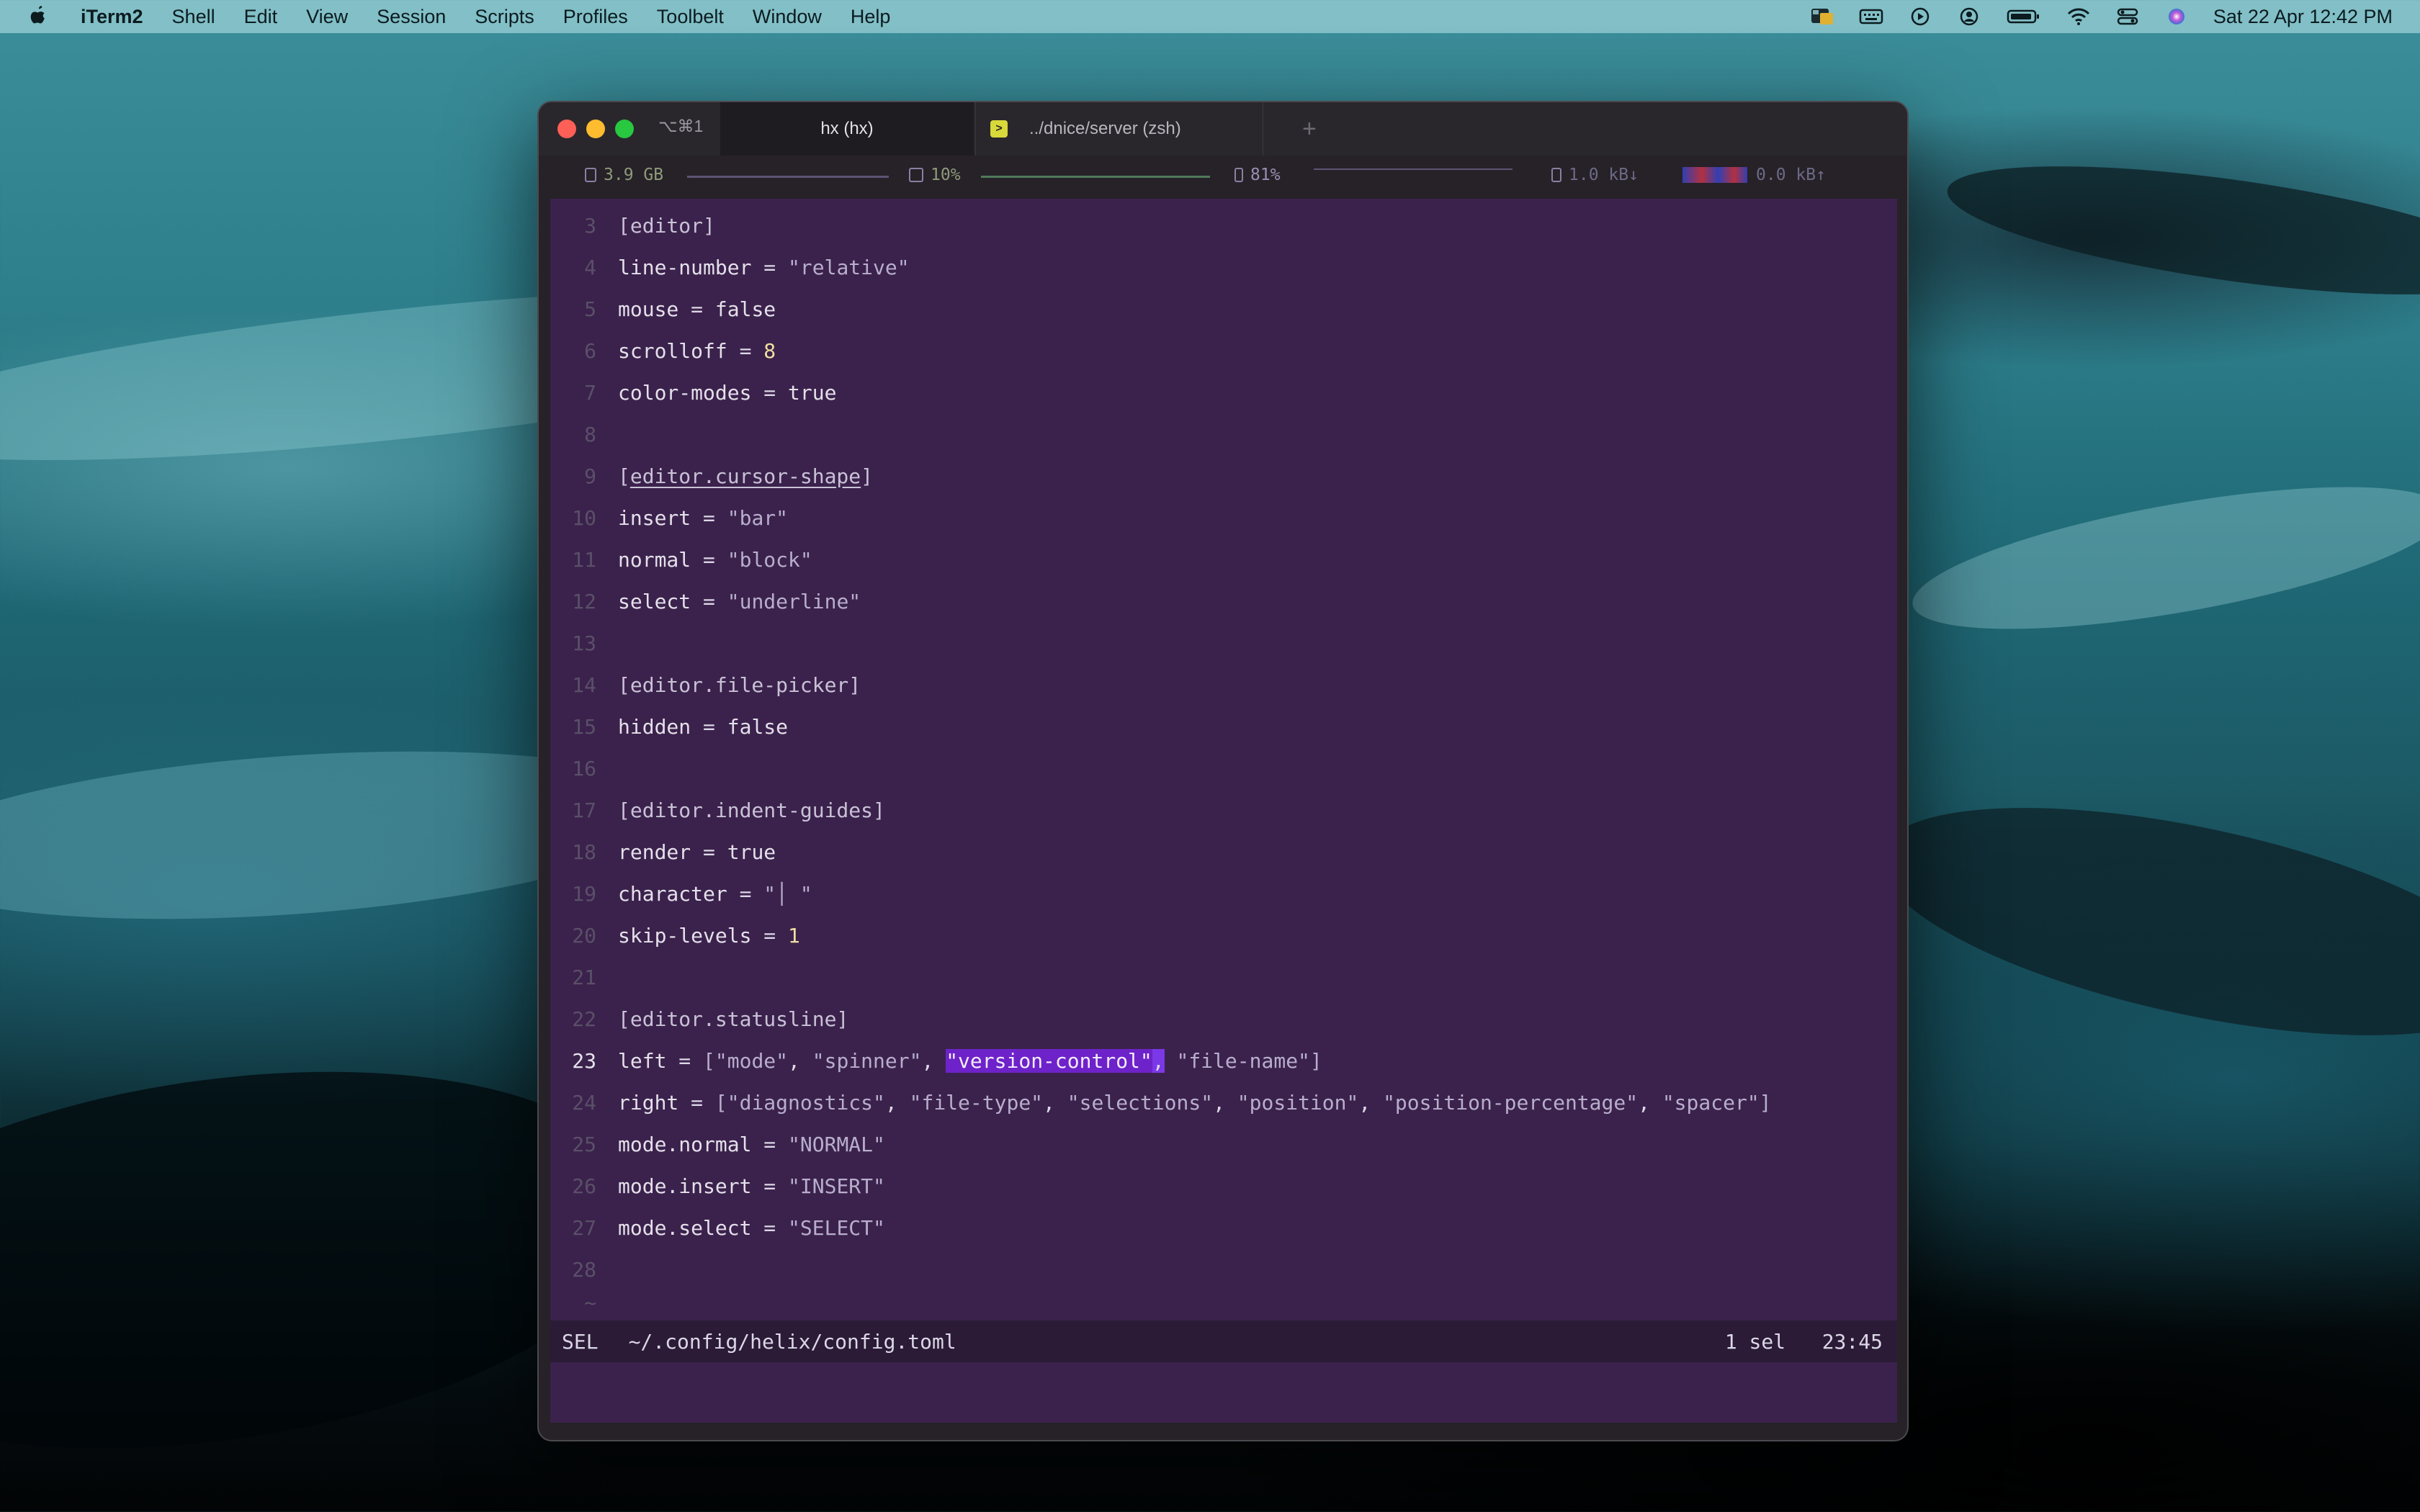  Describe the element at coordinates (584, 601) in the screenshot. I see `line-number: 12` at that location.